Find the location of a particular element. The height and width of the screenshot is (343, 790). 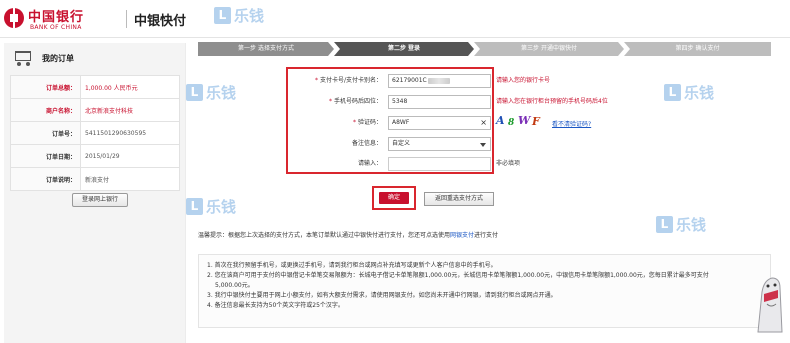

custom-input-row: 请输入： is located at coordinates (390, 164).